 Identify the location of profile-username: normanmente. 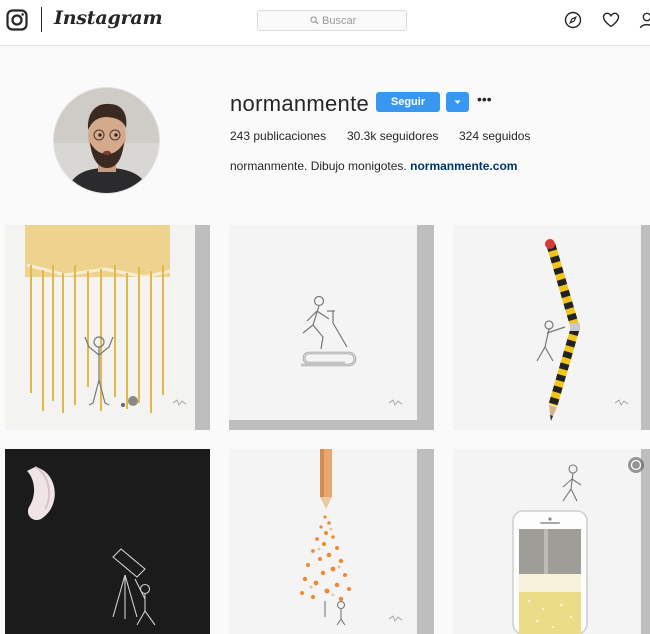
(300, 103).